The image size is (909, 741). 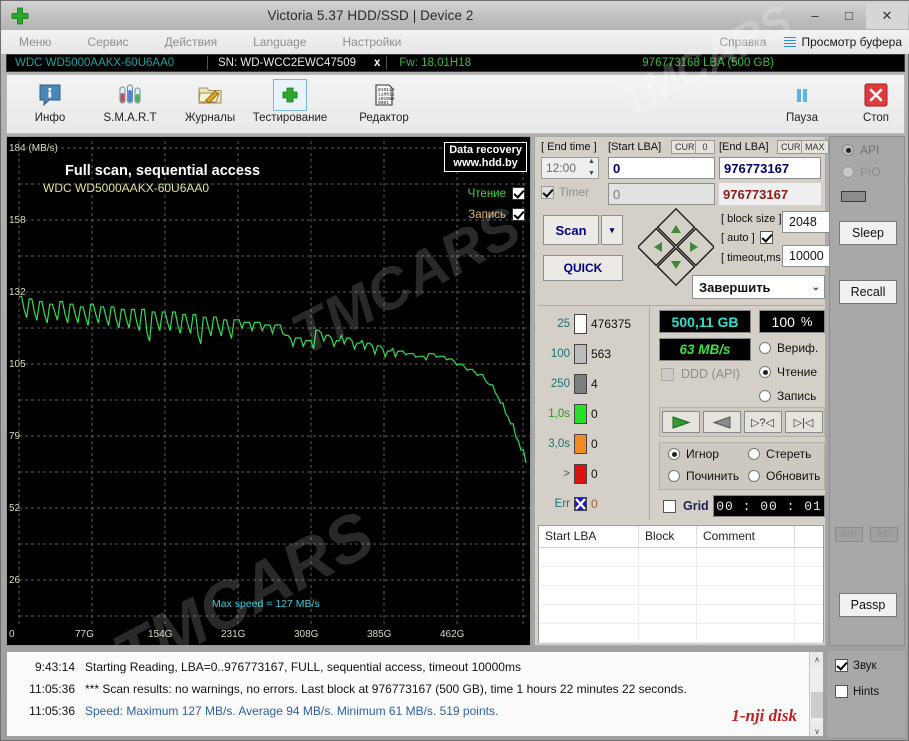 I want to click on scroll-thumb, so click(x=817, y=705).